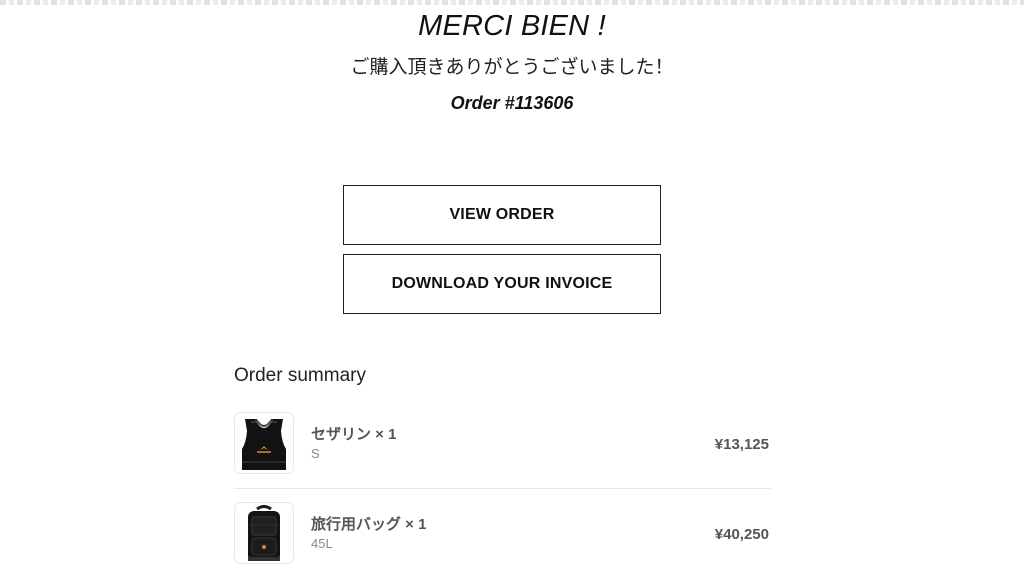  What do you see at coordinates (512, 67) in the screenshot?
I see `thank-you-subtitle: ご購入頂きありがとうございました！` at bounding box center [512, 67].